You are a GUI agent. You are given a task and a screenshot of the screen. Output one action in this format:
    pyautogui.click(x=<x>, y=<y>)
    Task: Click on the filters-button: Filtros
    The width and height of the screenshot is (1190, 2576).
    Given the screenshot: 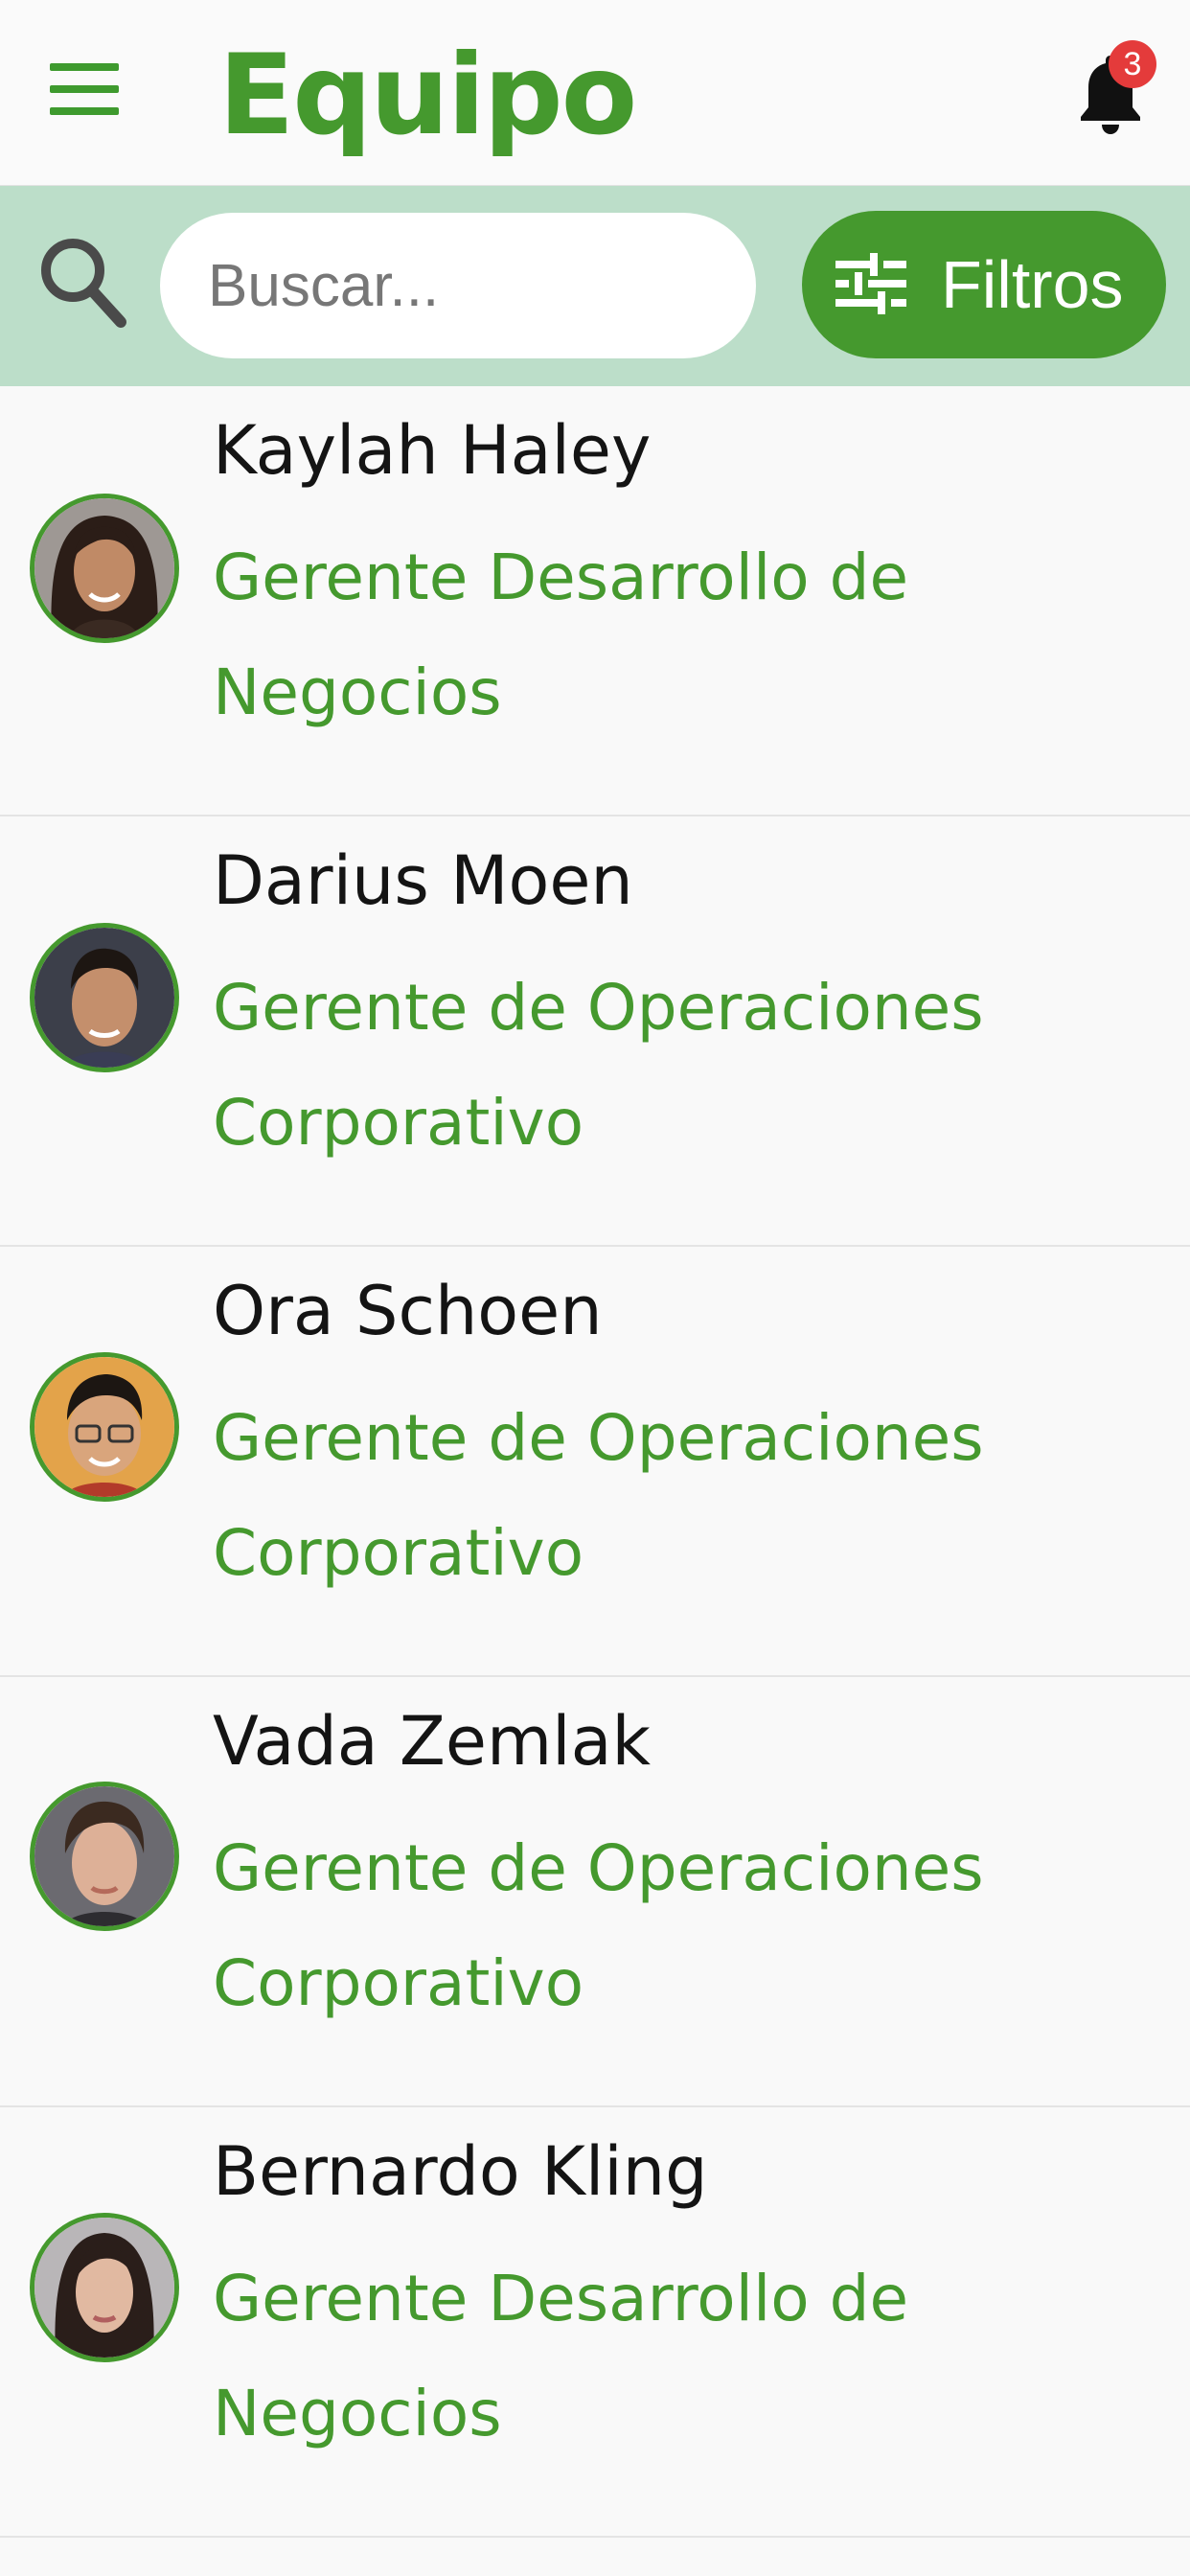 What is the action you would take?
    pyautogui.click(x=984, y=284)
    